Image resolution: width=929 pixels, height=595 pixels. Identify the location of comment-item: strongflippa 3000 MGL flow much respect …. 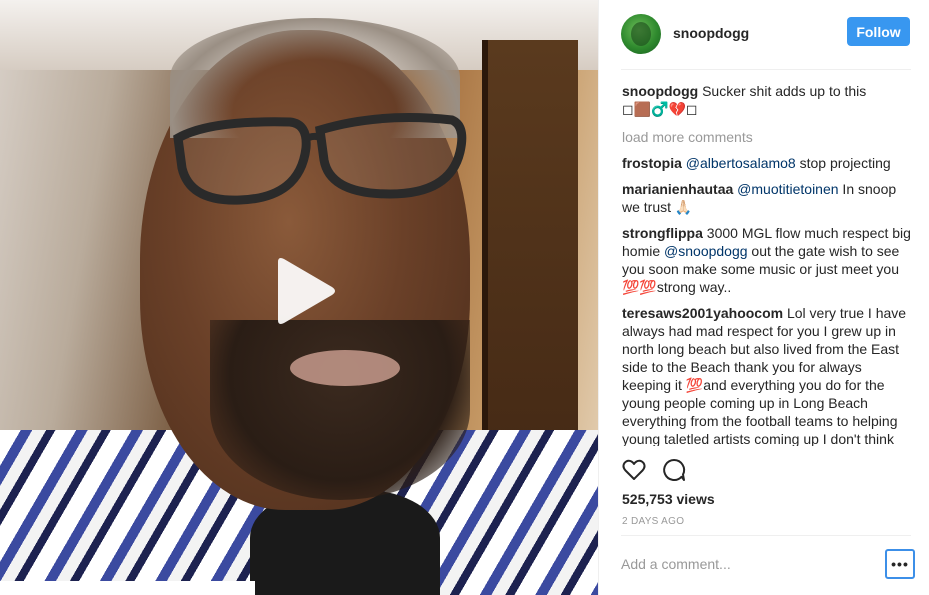
(768, 260).